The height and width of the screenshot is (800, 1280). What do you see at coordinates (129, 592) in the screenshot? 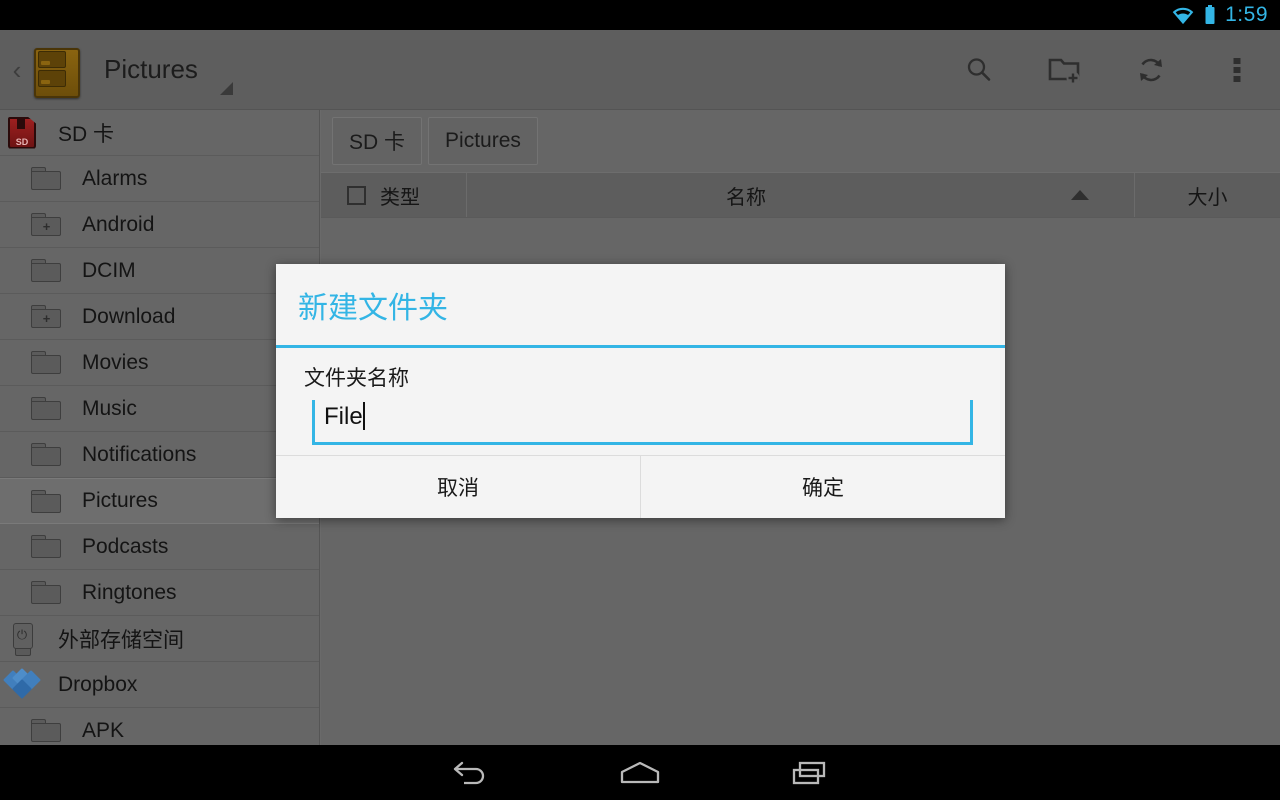
I see `sidebar-item-label: Ringtones` at bounding box center [129, 592].